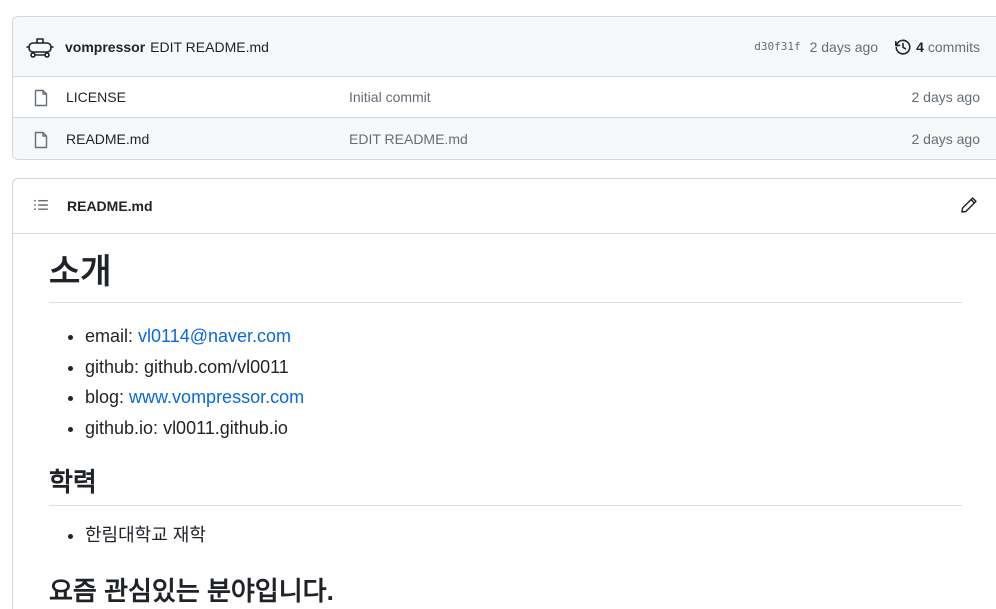  I want to click on commits-count: 4, so click(920, 46).